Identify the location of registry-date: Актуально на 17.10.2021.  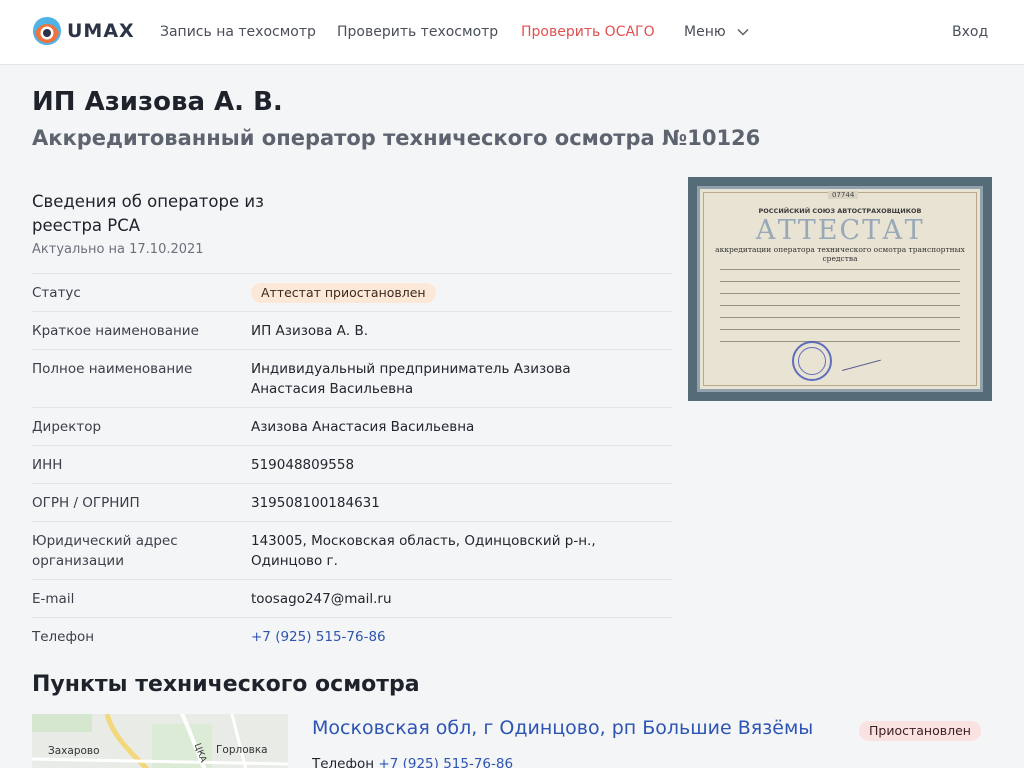
(118, 249).